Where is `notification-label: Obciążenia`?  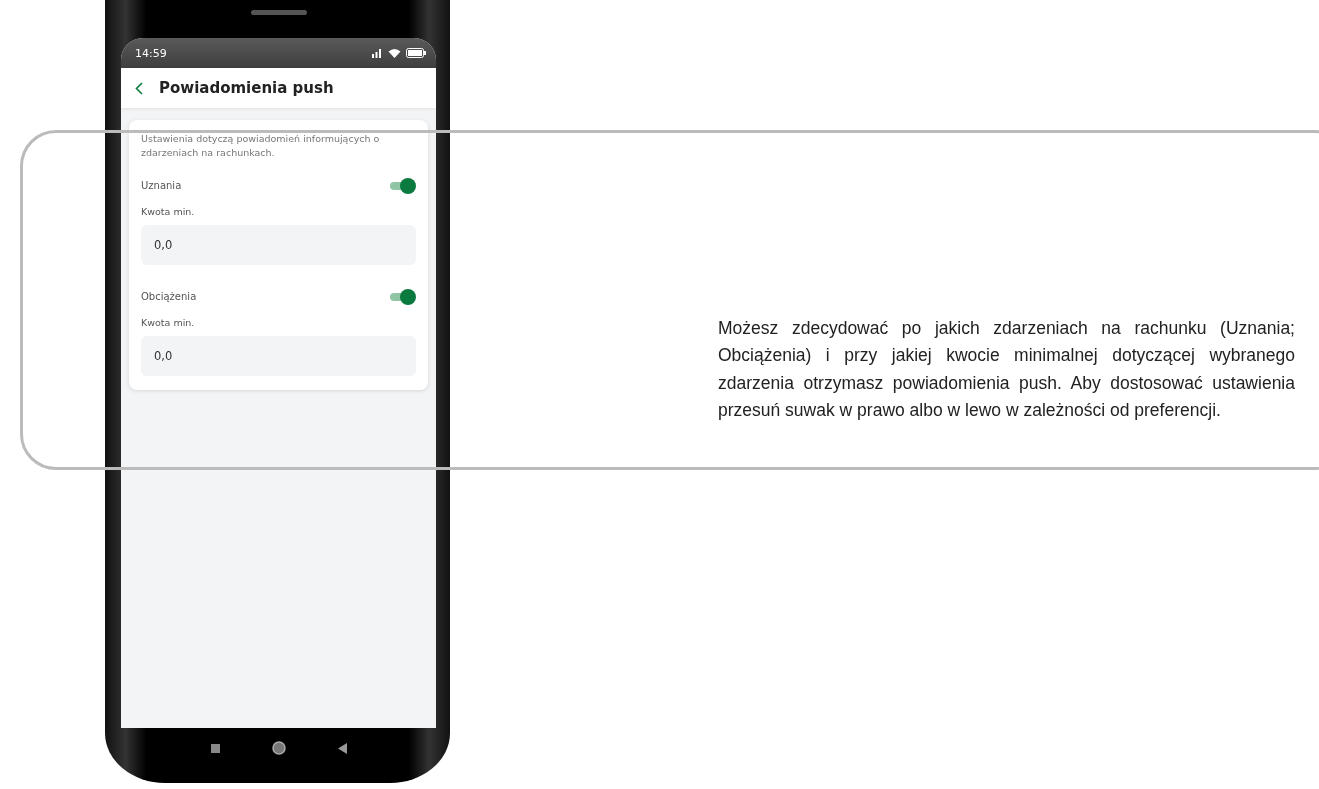 notification-label: Obciążenia is located at coordinates (169, 297).